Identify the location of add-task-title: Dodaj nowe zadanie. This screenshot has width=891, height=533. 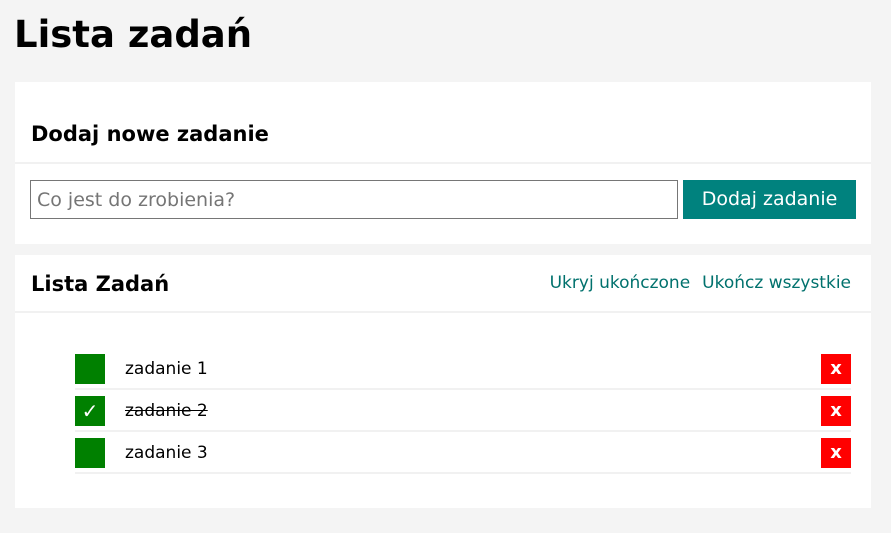
(150, 134).